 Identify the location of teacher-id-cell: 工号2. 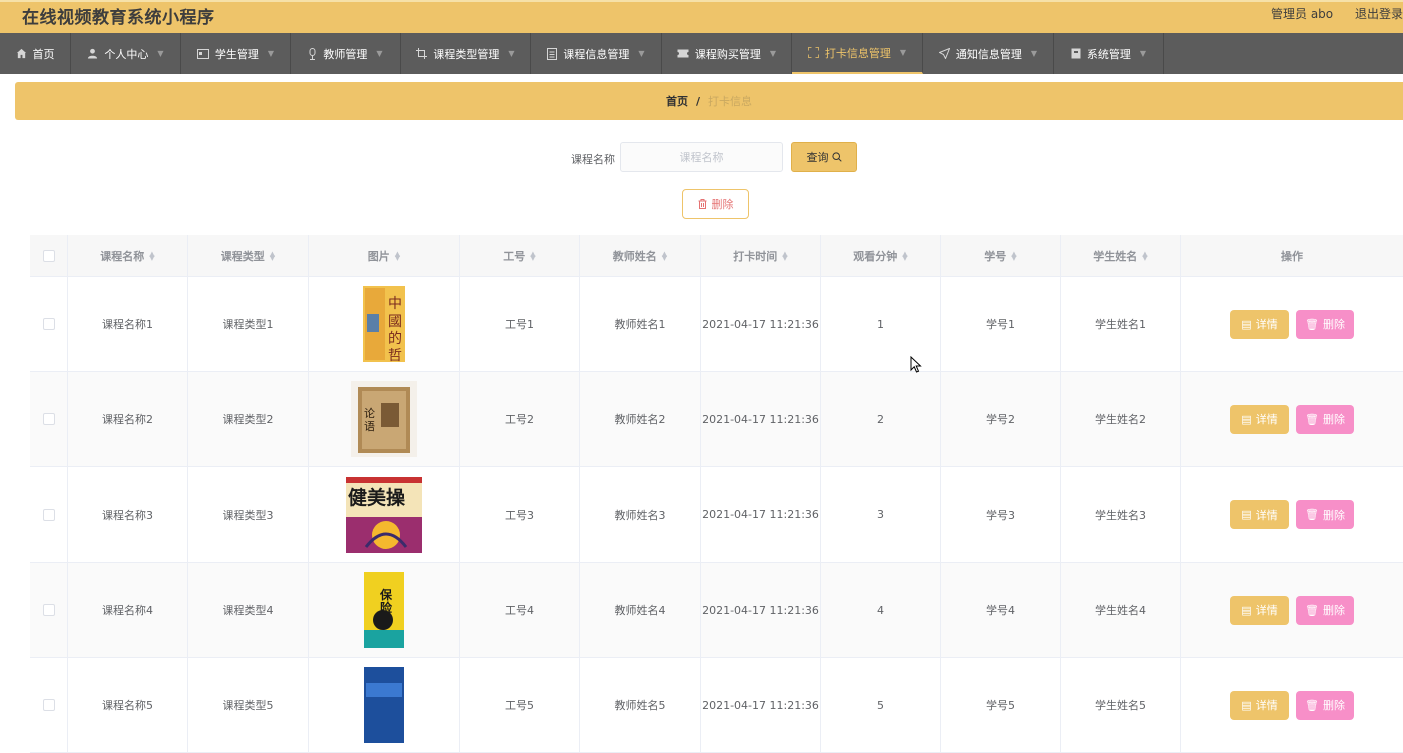
(520, 419).